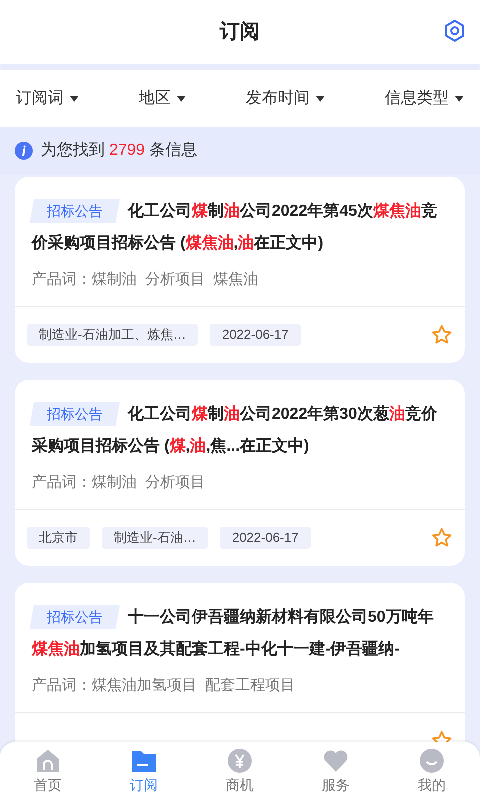  I want to click on settings-button, so click(455, 31).